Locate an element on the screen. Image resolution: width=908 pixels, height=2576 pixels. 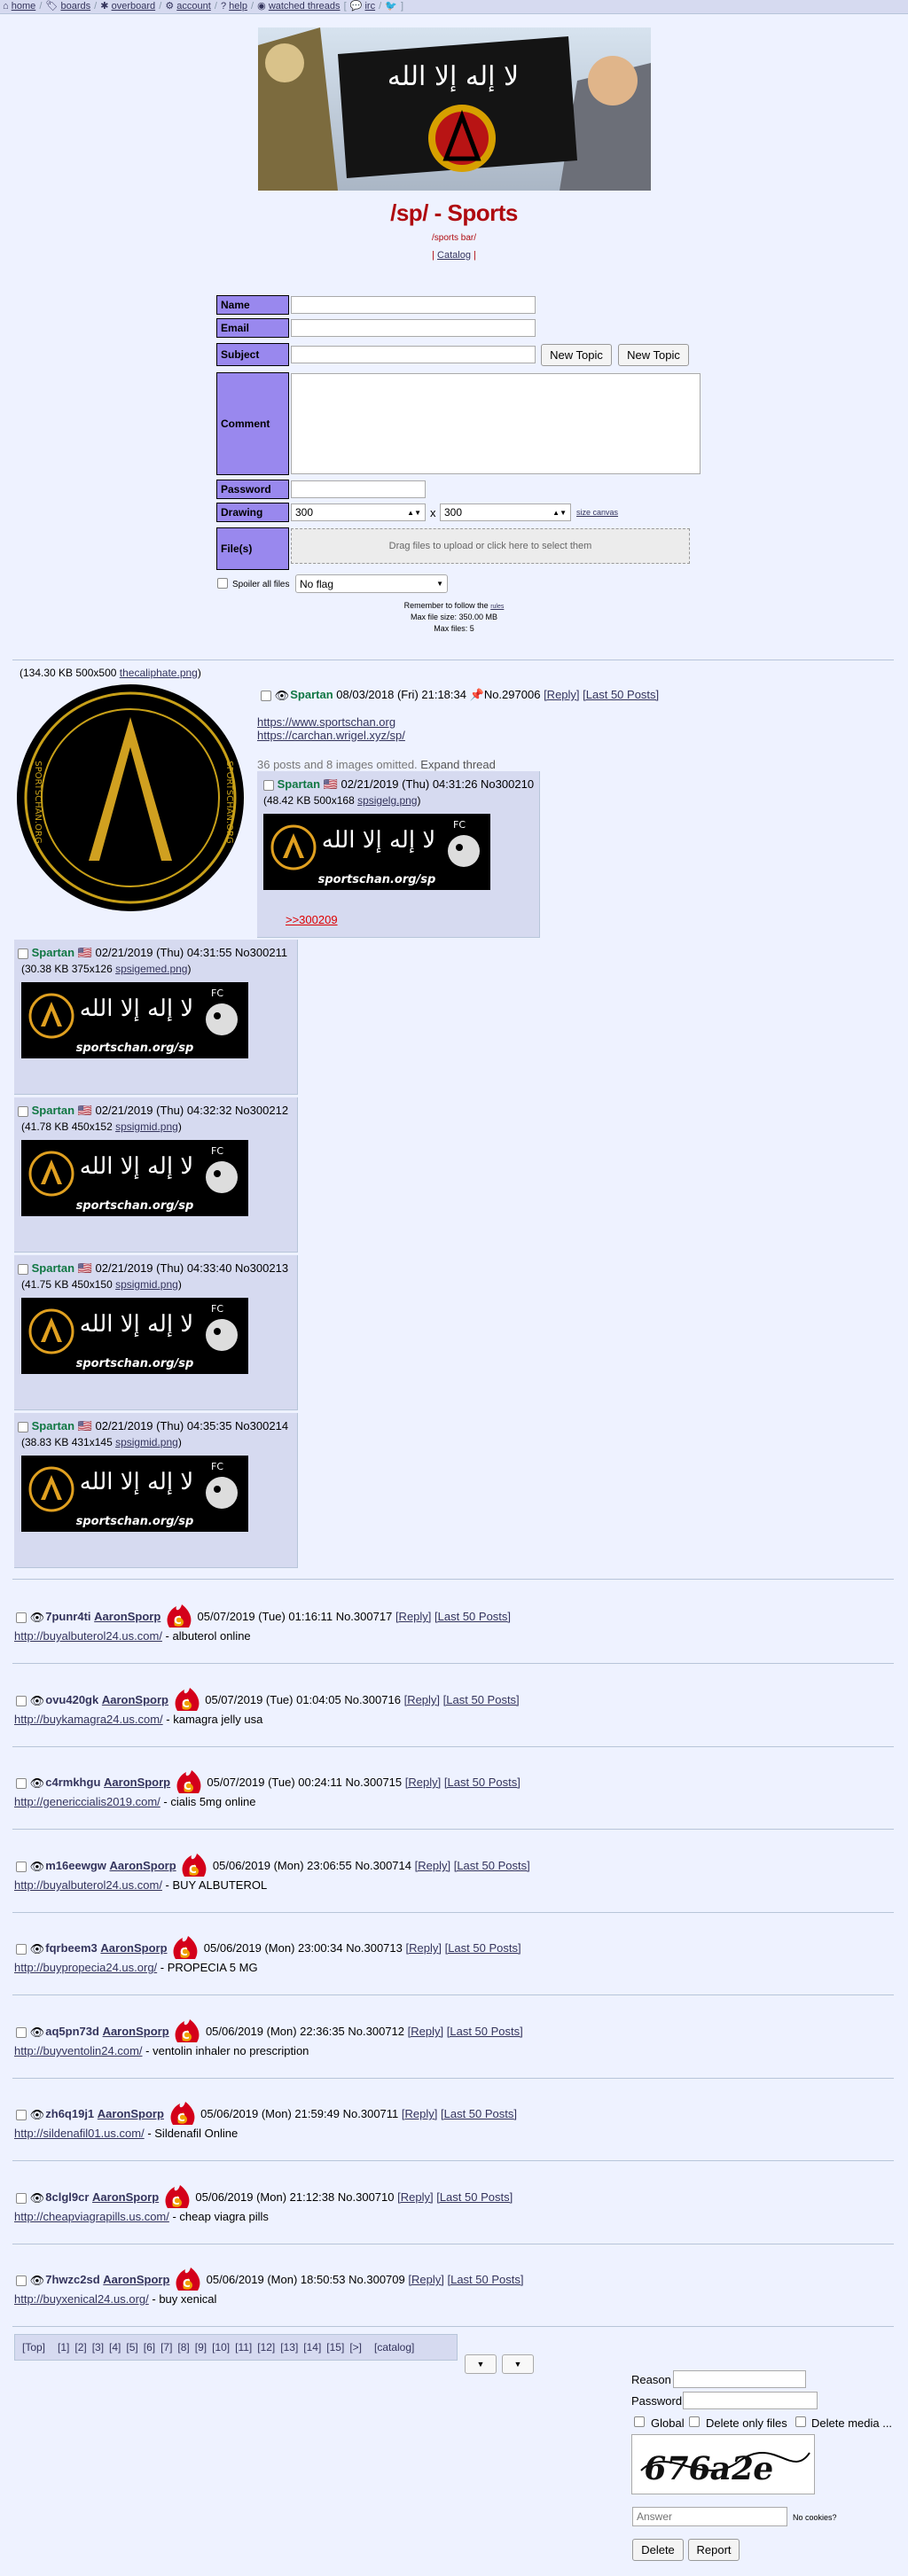
page-link: [2] is located at coordinates (80, 2347).